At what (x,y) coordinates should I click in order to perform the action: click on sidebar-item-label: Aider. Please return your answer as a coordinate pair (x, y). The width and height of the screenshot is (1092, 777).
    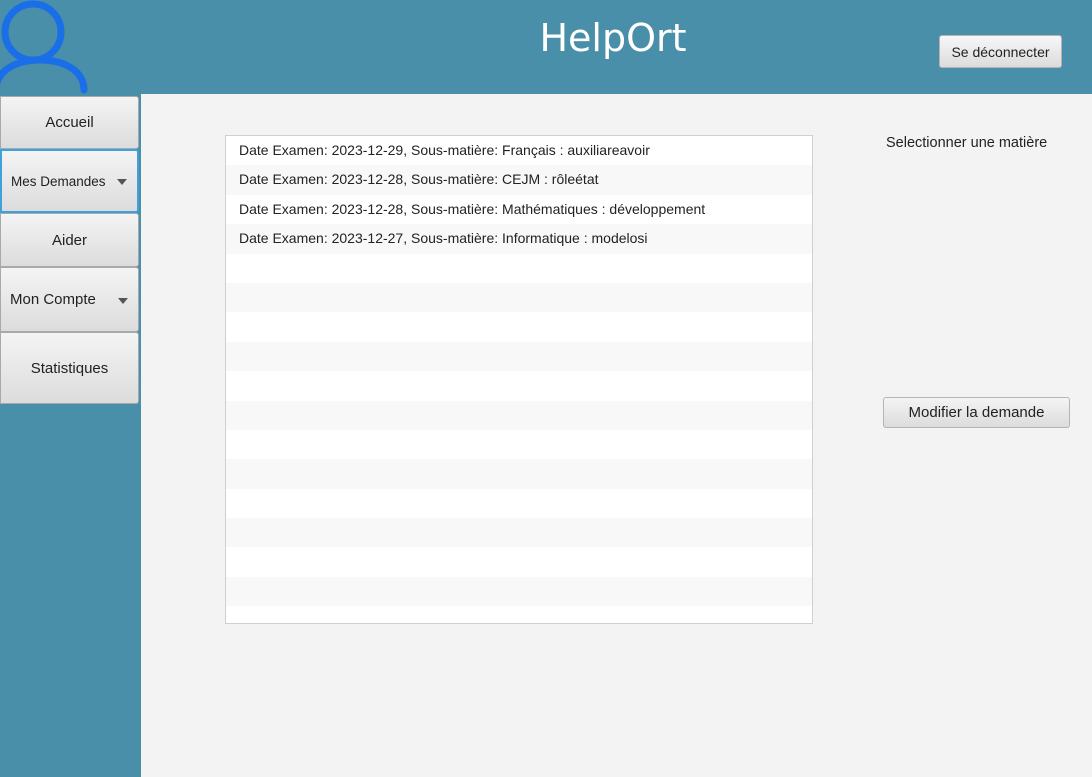
    Looking at the image, I should click on (69, 240).